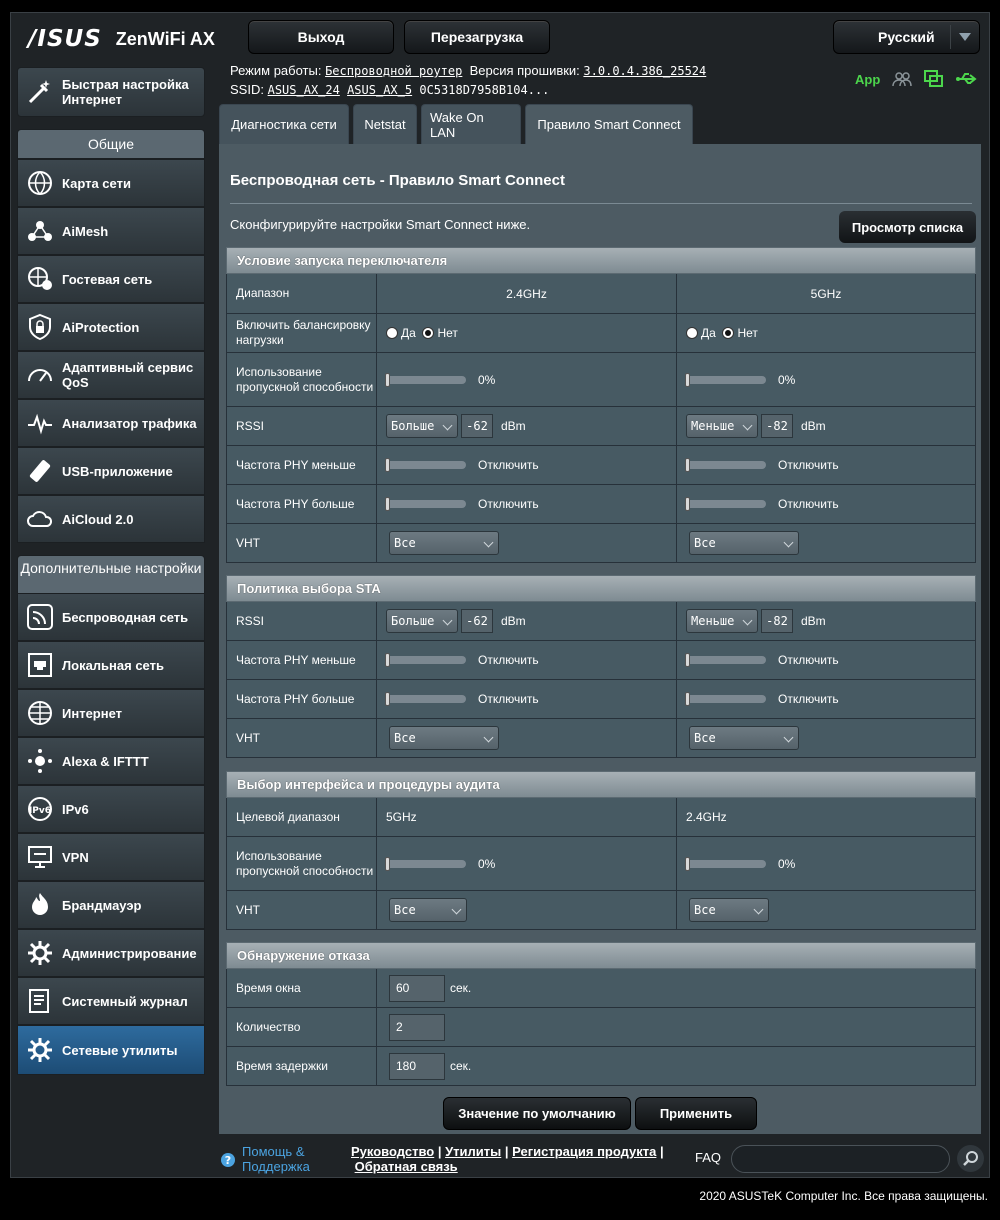  Describe the element at coordinates (907, 227) in the screenshot. I see `view-list-button: Просмотр списка` at that location.